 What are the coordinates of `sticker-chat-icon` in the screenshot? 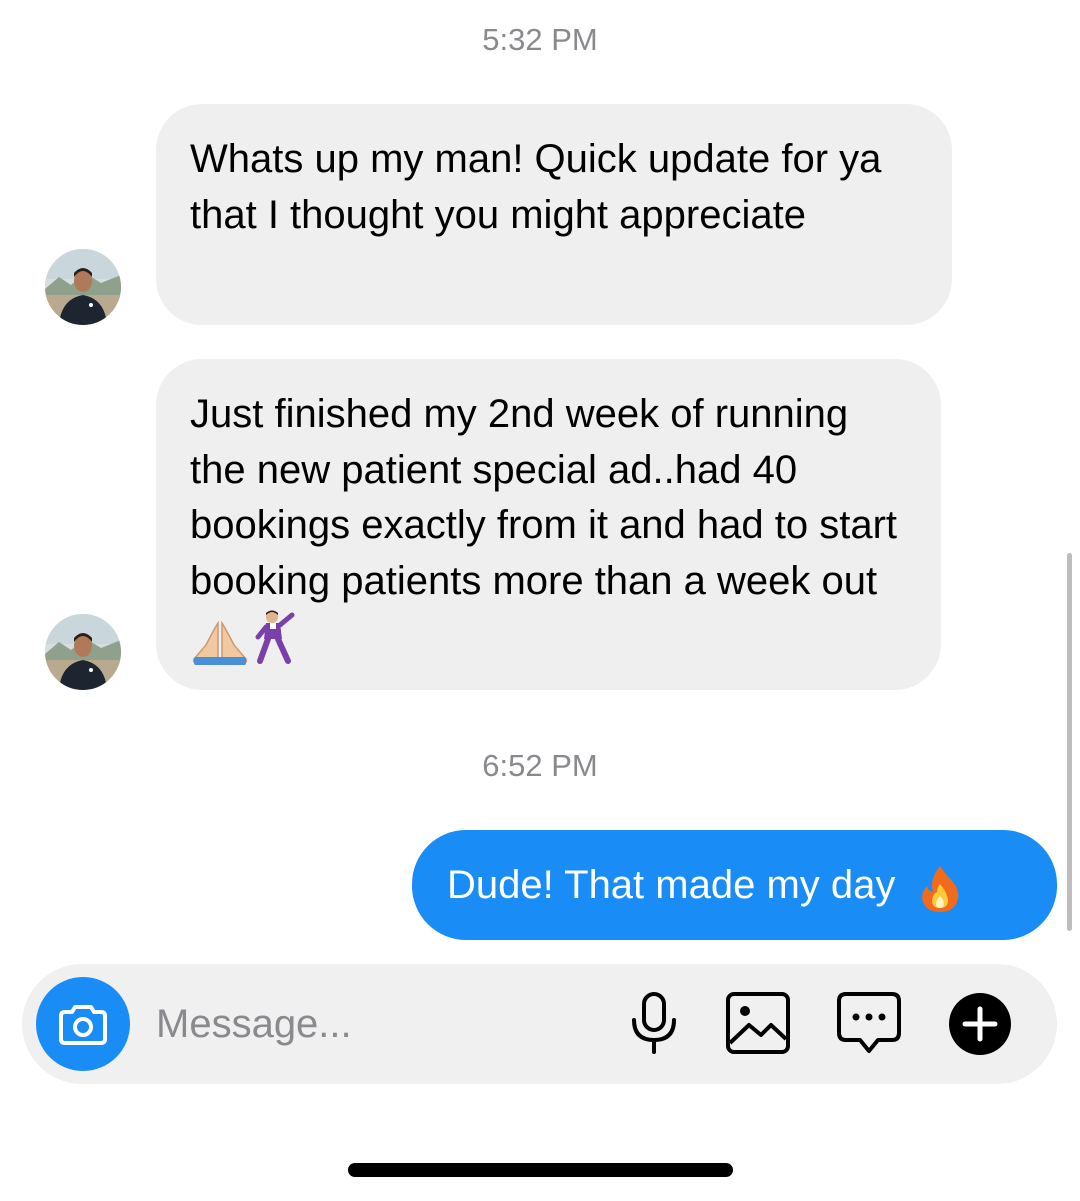 It's located at (869, 1026).